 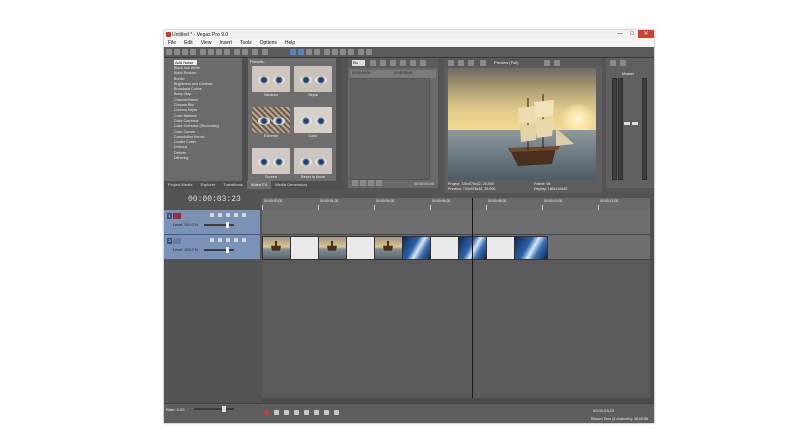 What do you see at coordinates (623, 63) in the screenshot?
I see `master-downmix-icon` at bounding box center [623, 63].